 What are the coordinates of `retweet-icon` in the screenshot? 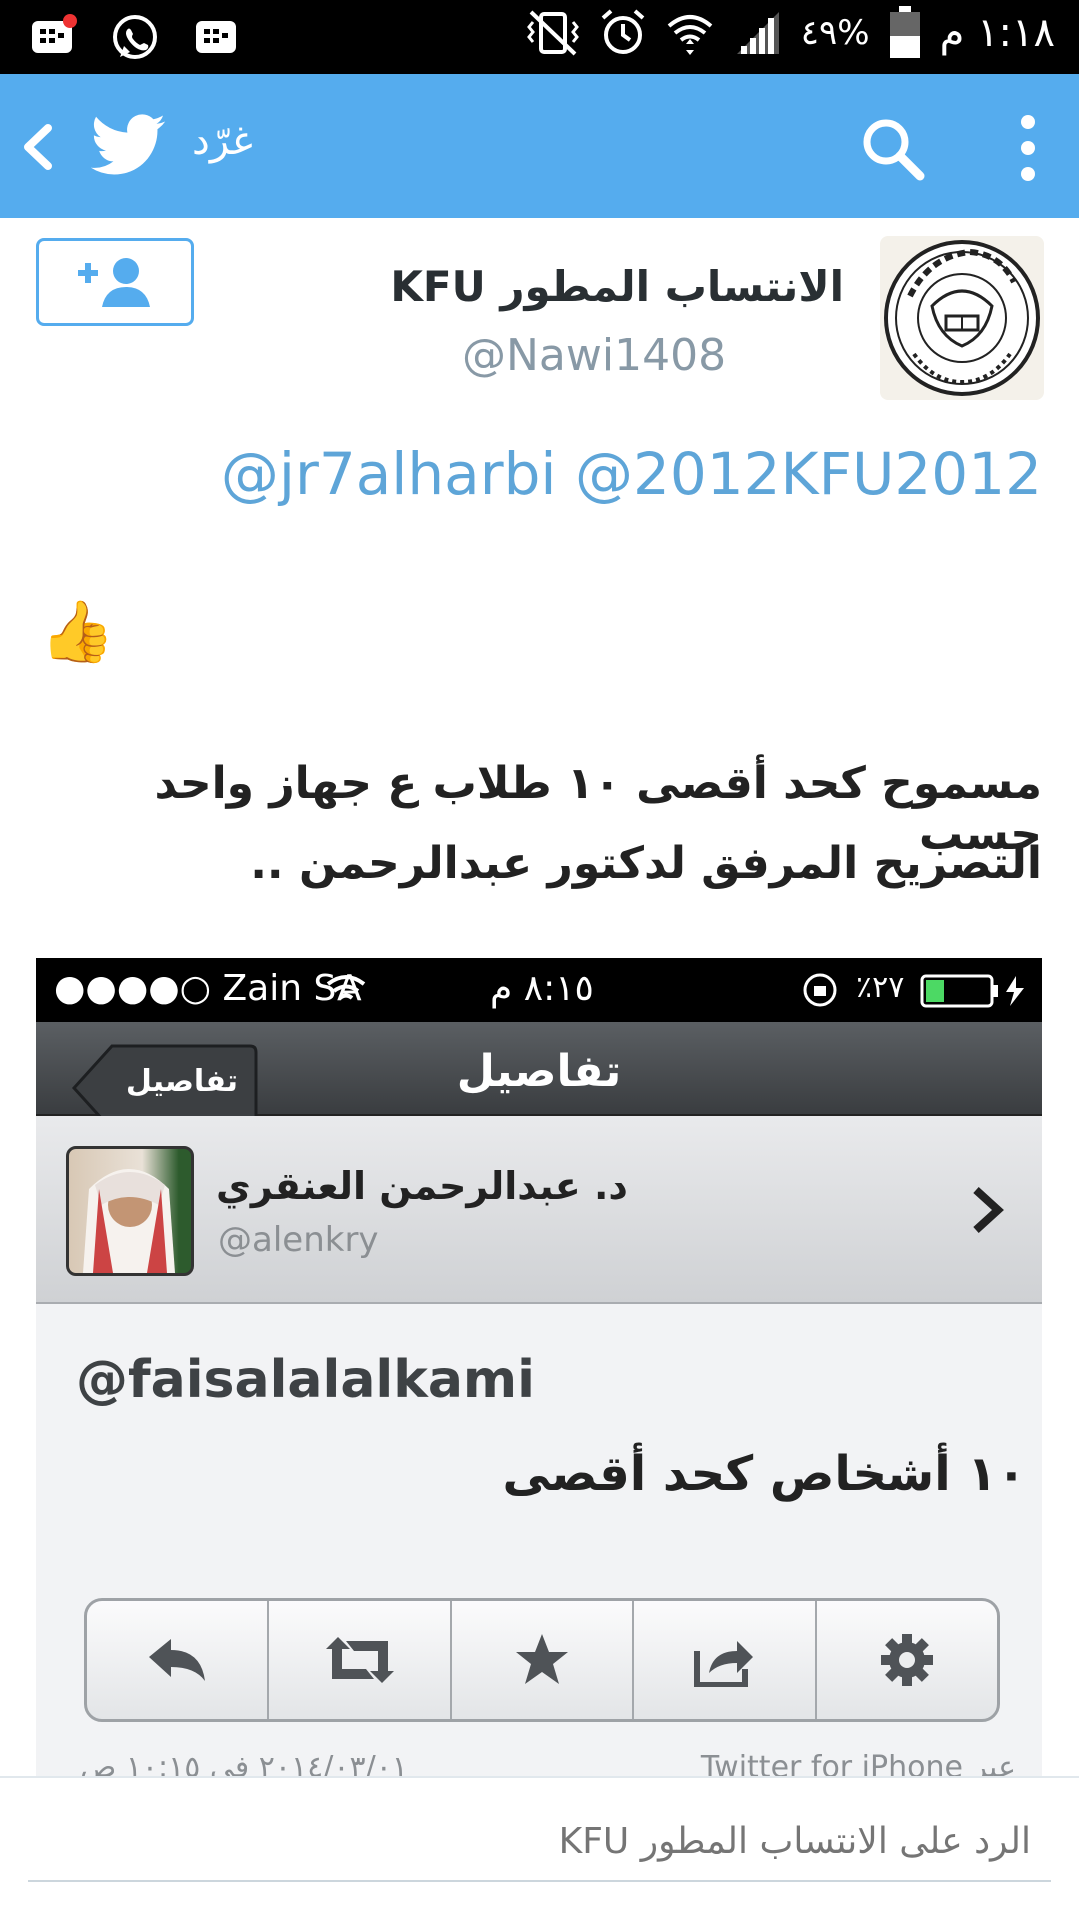 It's located at (359, 1660).